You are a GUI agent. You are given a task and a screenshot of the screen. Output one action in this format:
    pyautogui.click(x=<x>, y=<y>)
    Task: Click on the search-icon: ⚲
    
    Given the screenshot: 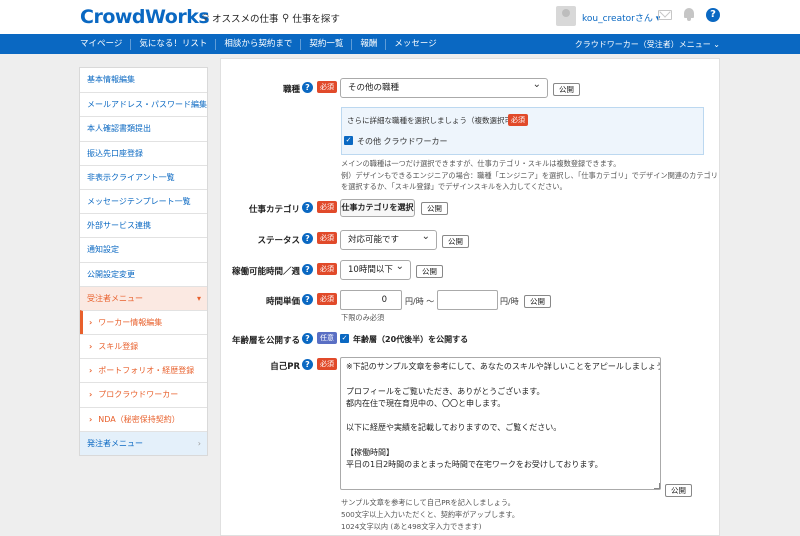 What is the action you would take?
    pyautogui.click(x=286, y=18)
    